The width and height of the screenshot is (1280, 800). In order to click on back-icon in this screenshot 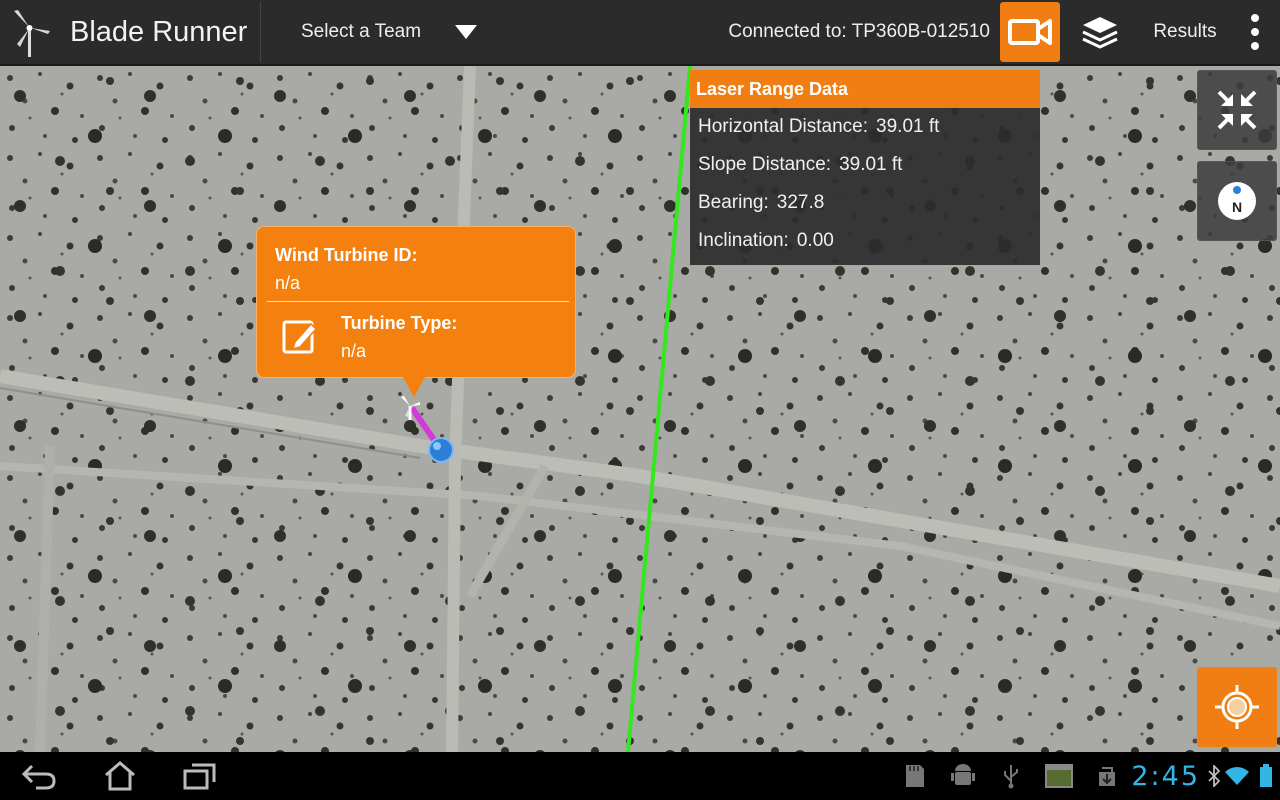, I will do `click(40, 776)`.